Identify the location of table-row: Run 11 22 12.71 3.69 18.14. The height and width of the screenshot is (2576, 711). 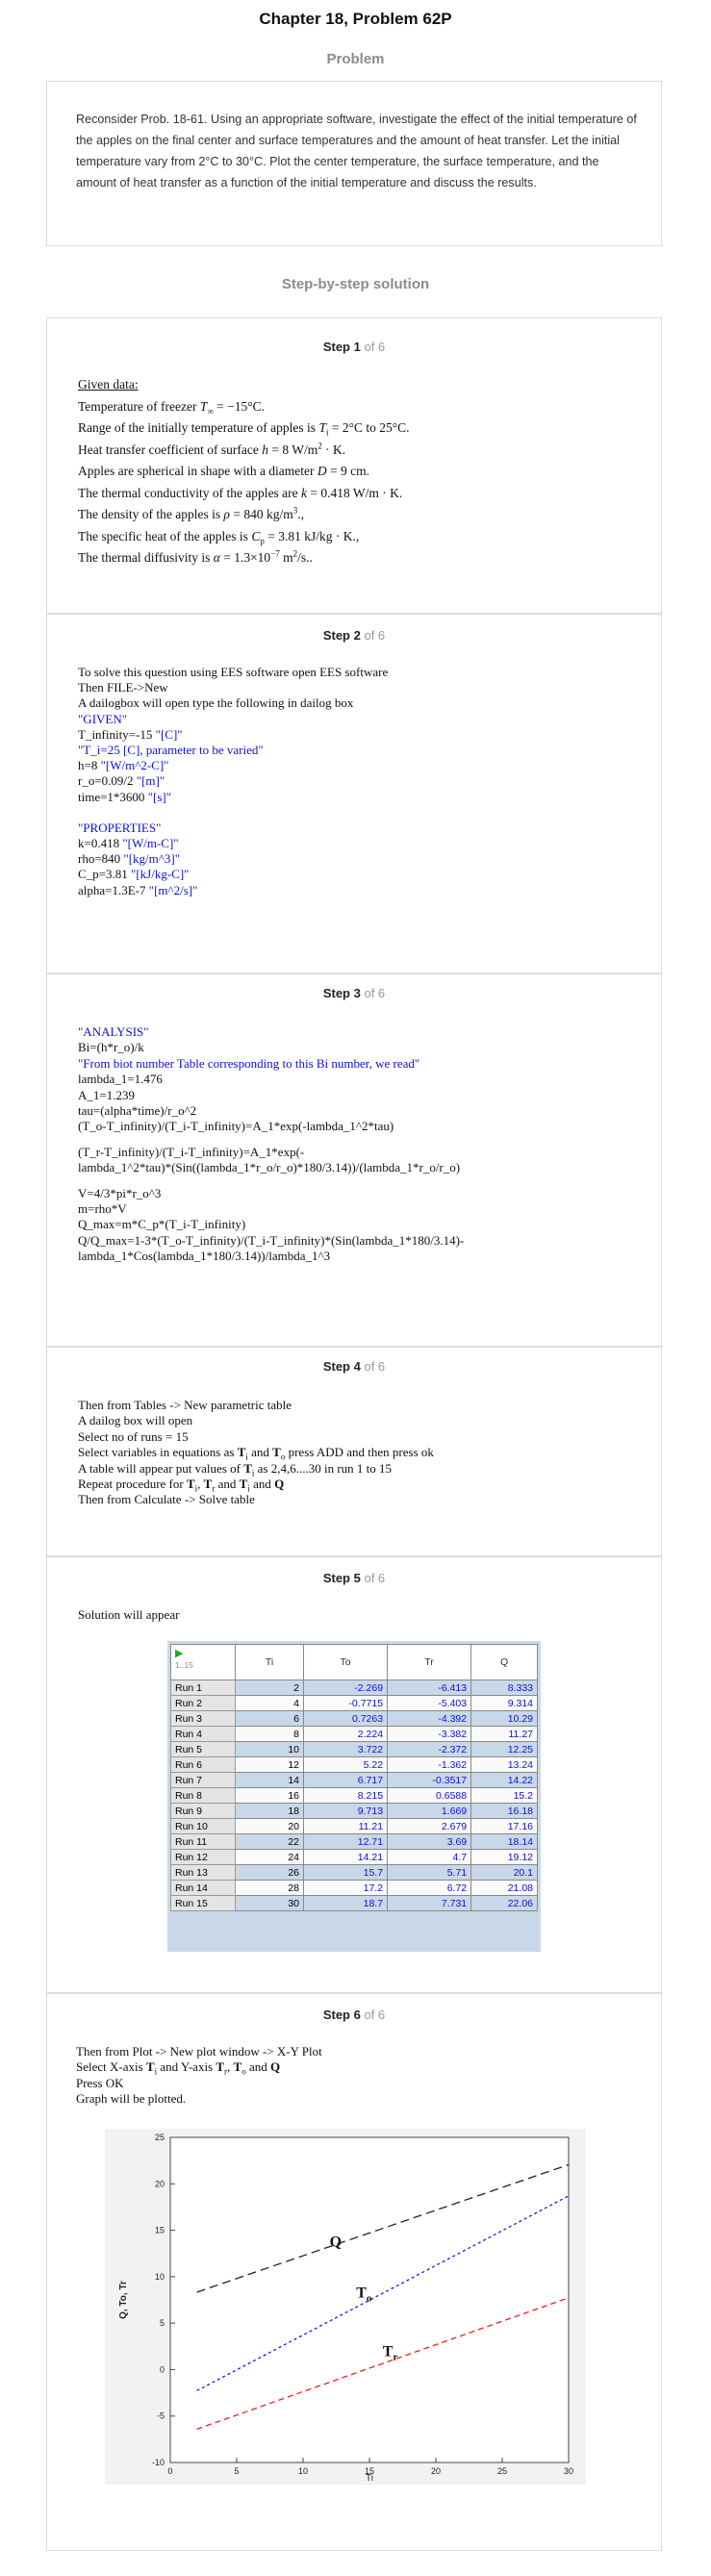
(354, 1842).